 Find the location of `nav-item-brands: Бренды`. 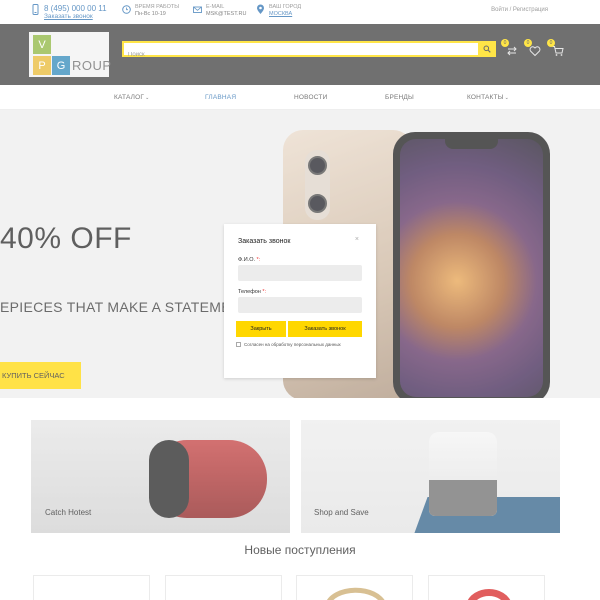

nav-item-brands: Бренды is located at coordinates (399, 97).